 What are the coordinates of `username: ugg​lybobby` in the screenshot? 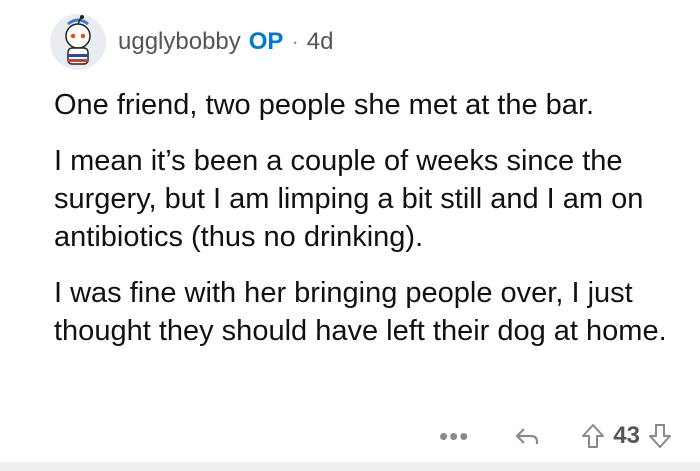 It's located at (179, 42).